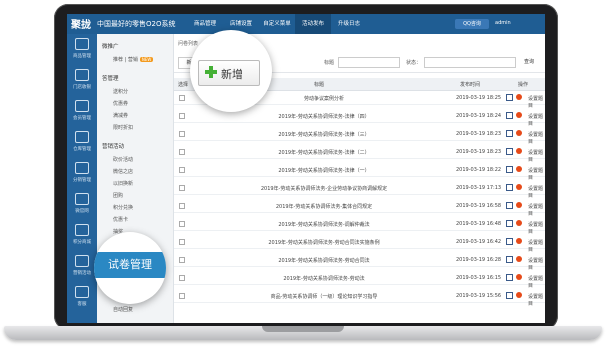 This screenshot has height=354, width=606. Describe the element at coordinates (123, 183) in the screenshot. I see `submenu-item: 以旧换新` at that location.